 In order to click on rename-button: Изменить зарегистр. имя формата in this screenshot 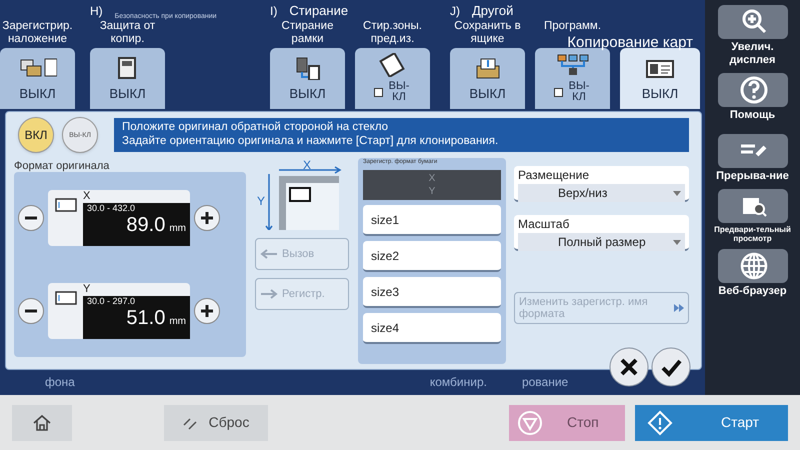, I will do `click(601, 308)`.